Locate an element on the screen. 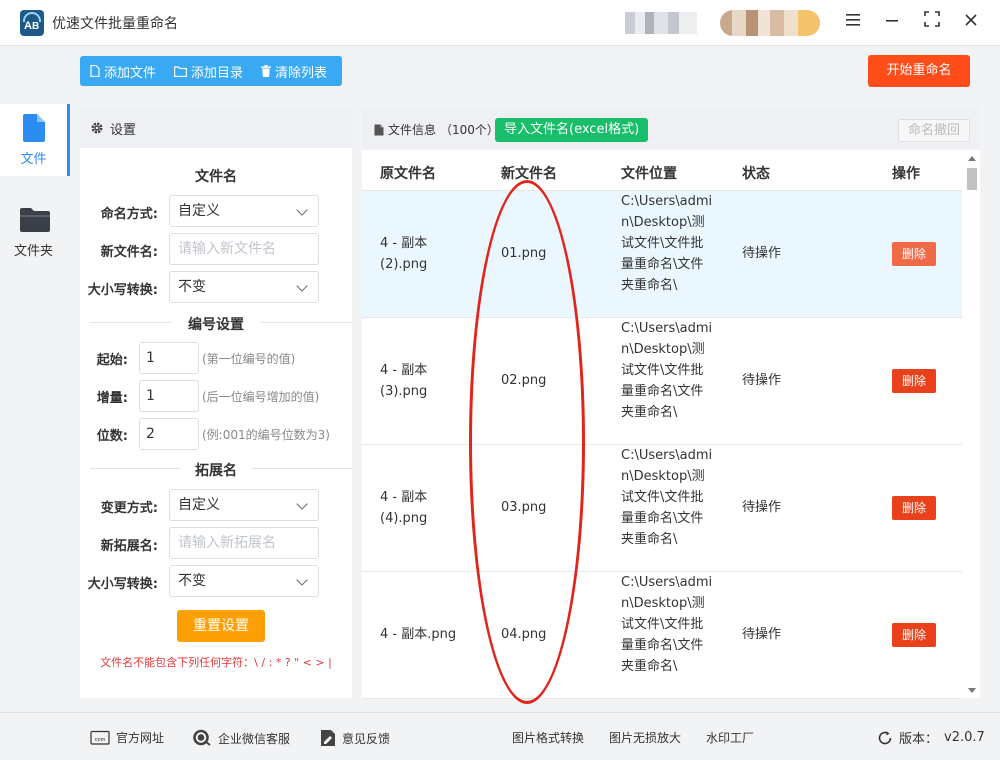  case-value: 不变 is located at coordinates (192, 287).